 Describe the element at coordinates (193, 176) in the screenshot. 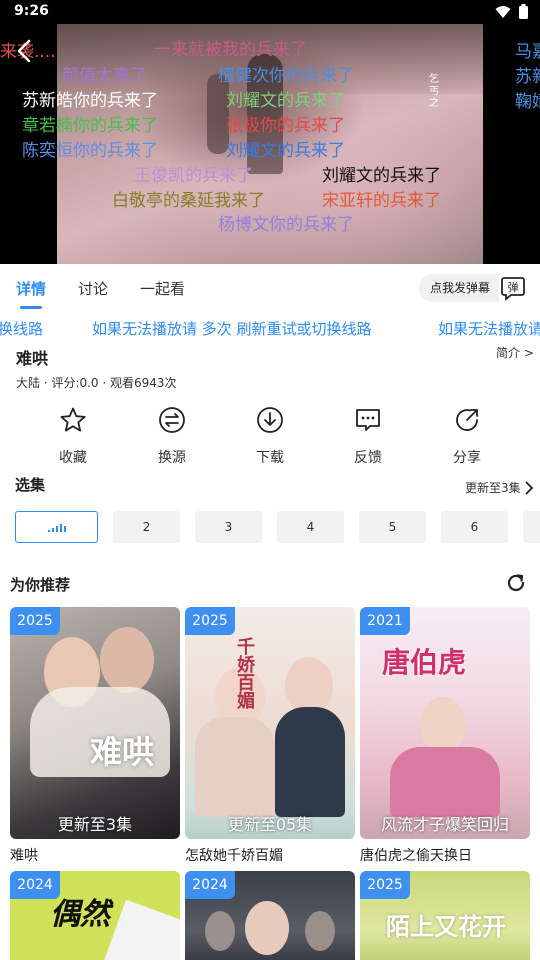

I see `danmaku-text: 王俊凯的兵来了` at that location.